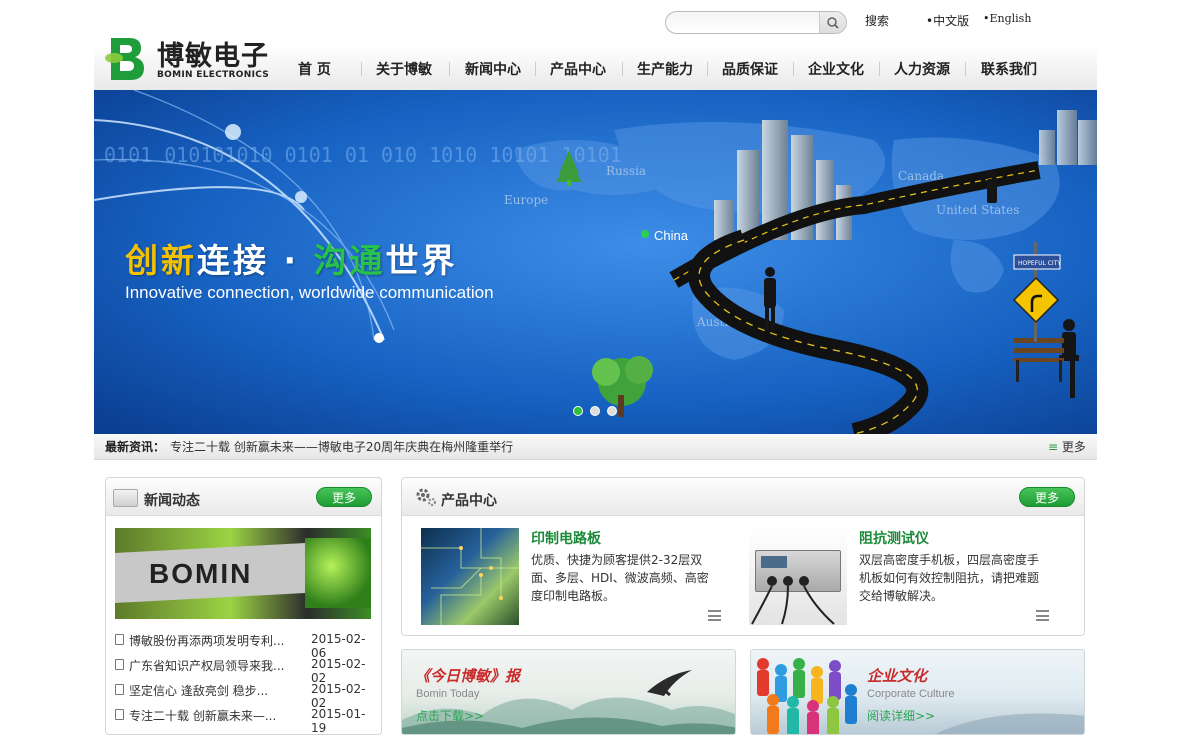  I want to click on nav-news: 新闻中心, so click(493, 69).